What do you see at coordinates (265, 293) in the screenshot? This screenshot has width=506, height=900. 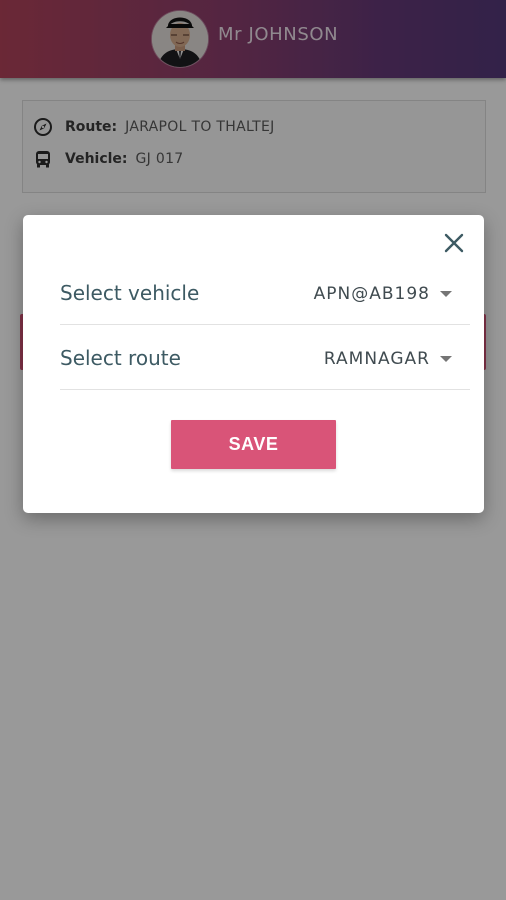 I see `vehicle-field-row: Select vehicle APN@AB198` at bounding box center [265, 293].